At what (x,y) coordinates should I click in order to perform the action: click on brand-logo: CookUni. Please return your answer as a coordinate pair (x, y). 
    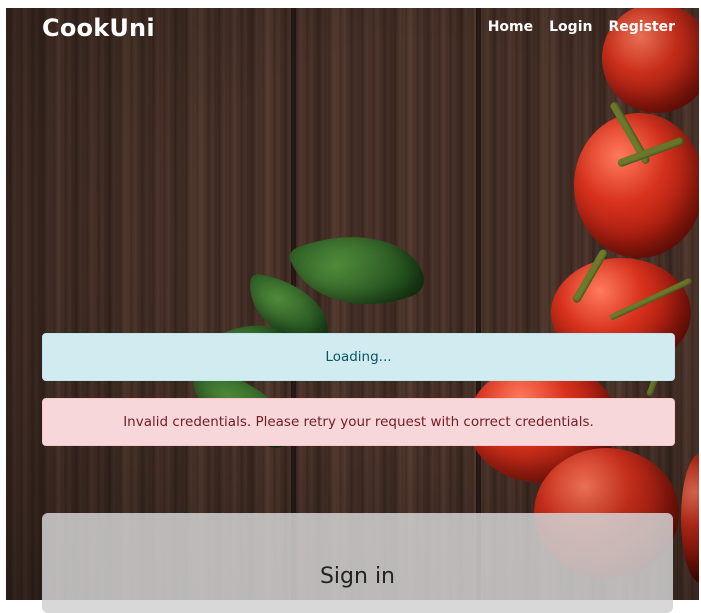
    Looking at the image, I should click on (98, 28).